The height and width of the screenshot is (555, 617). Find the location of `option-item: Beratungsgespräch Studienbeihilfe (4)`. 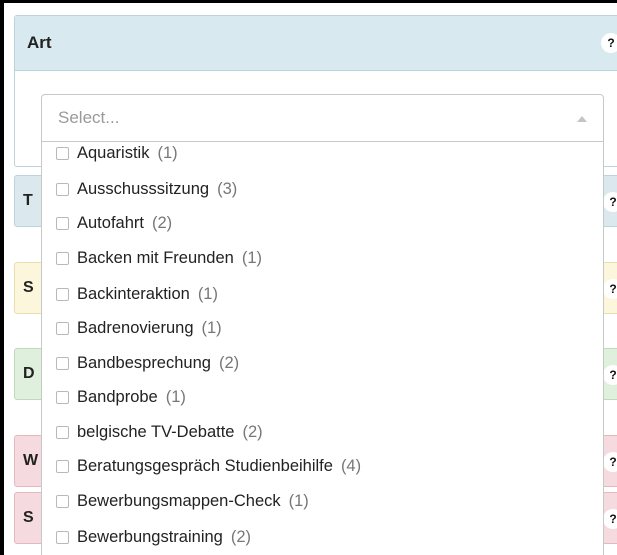

option-item: Beratungsgespräch Studienbeihilfe (4) is located at coordinates (208, 466).